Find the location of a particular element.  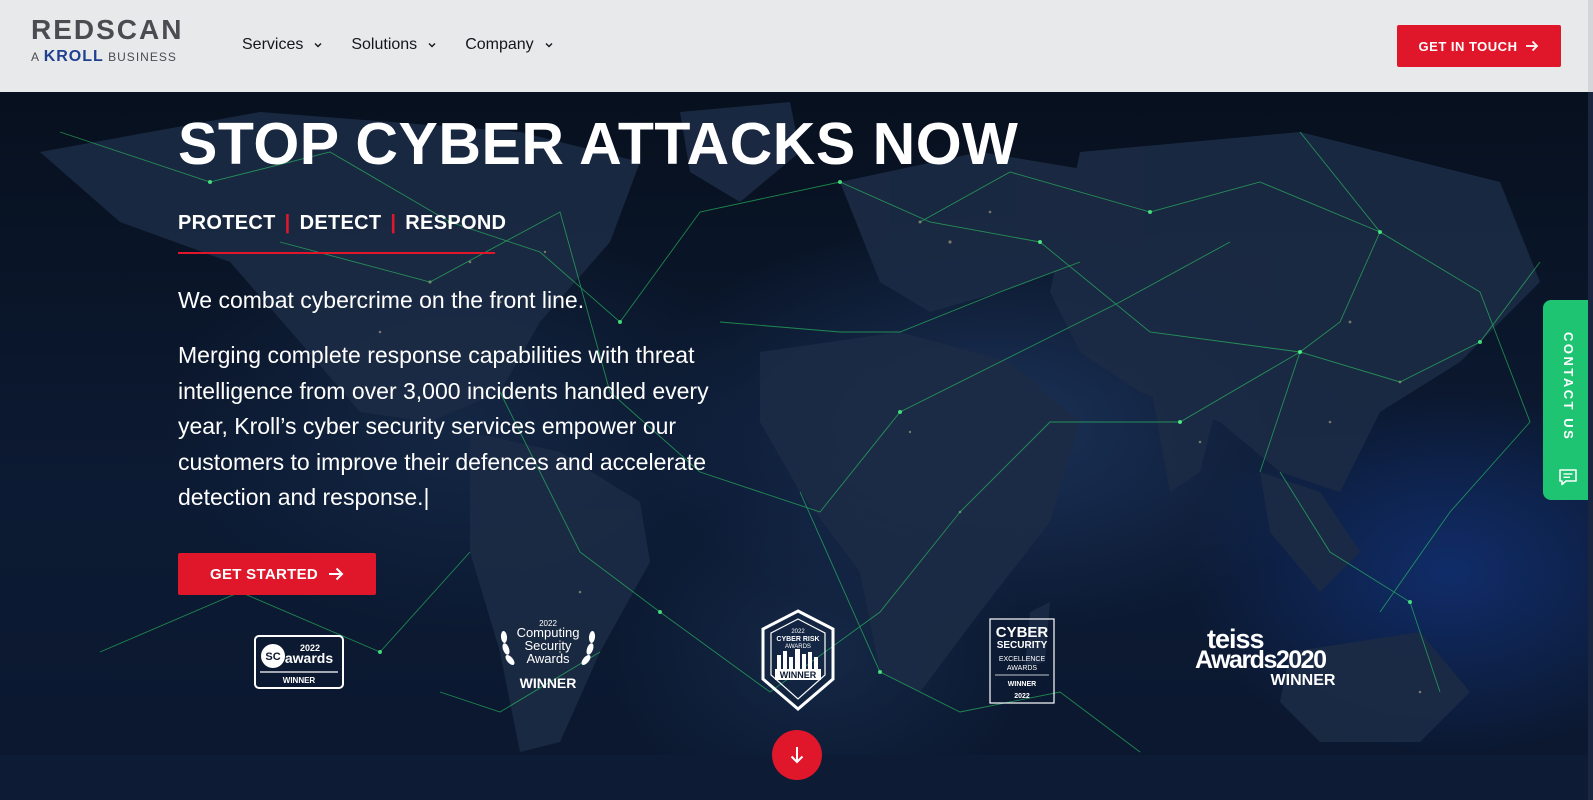

cyber-risk-year: 2022 is located at coordinates (798, 632).